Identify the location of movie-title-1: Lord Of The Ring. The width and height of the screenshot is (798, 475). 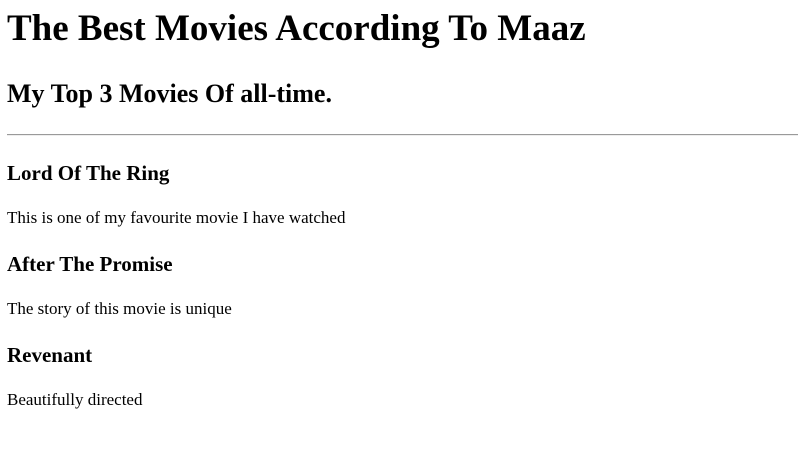
(88, 173).